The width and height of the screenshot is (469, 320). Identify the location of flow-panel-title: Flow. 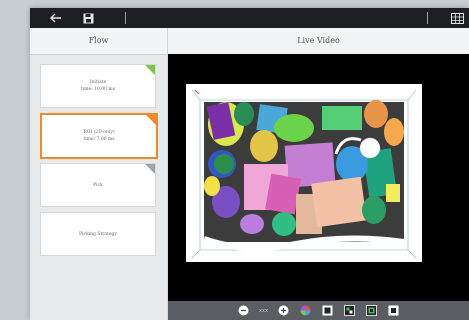
(98, 41).